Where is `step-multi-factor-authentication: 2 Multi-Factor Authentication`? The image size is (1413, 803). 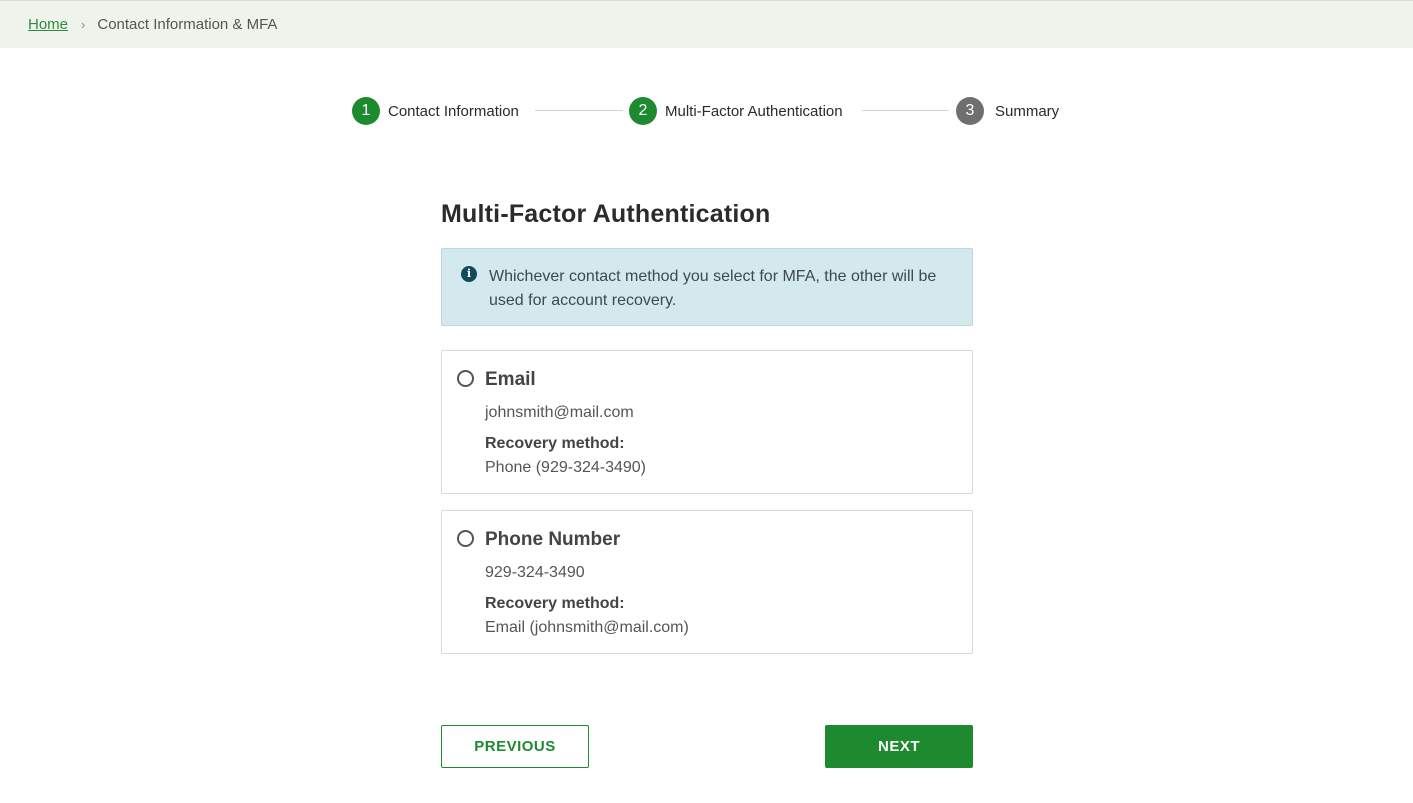
step-multi-factor-authentication: 2 Multi-Factor Authentication is located at coordinates (736, 111).